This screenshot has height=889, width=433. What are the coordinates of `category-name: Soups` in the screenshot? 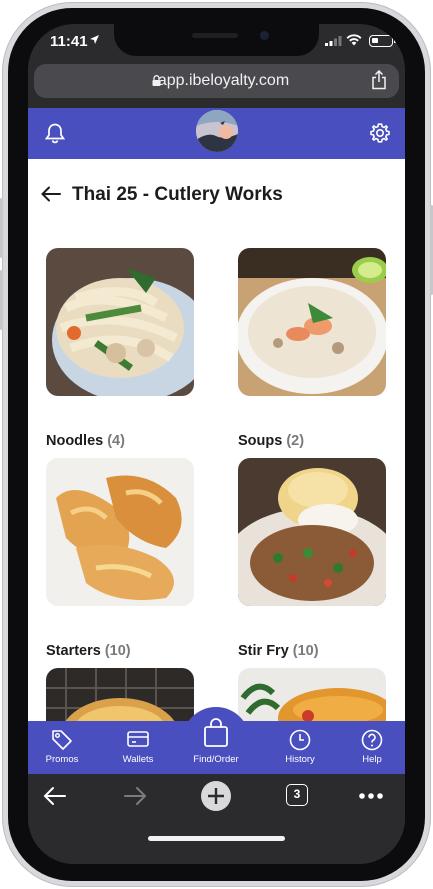 It's located at (260, 441).